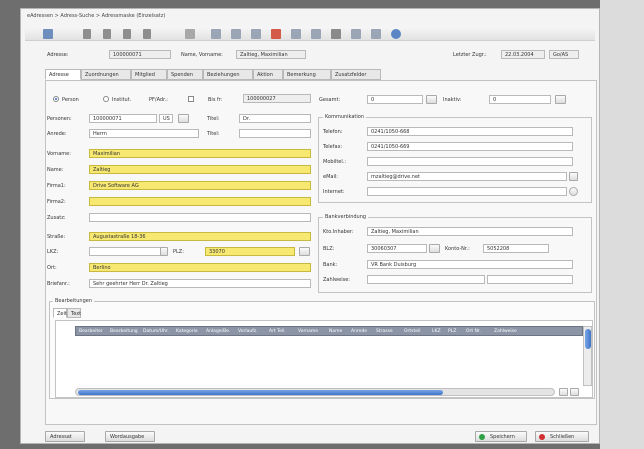 This screenshot has width=644, height=449. I want to click on zahlweise-field, so click(426, 279).